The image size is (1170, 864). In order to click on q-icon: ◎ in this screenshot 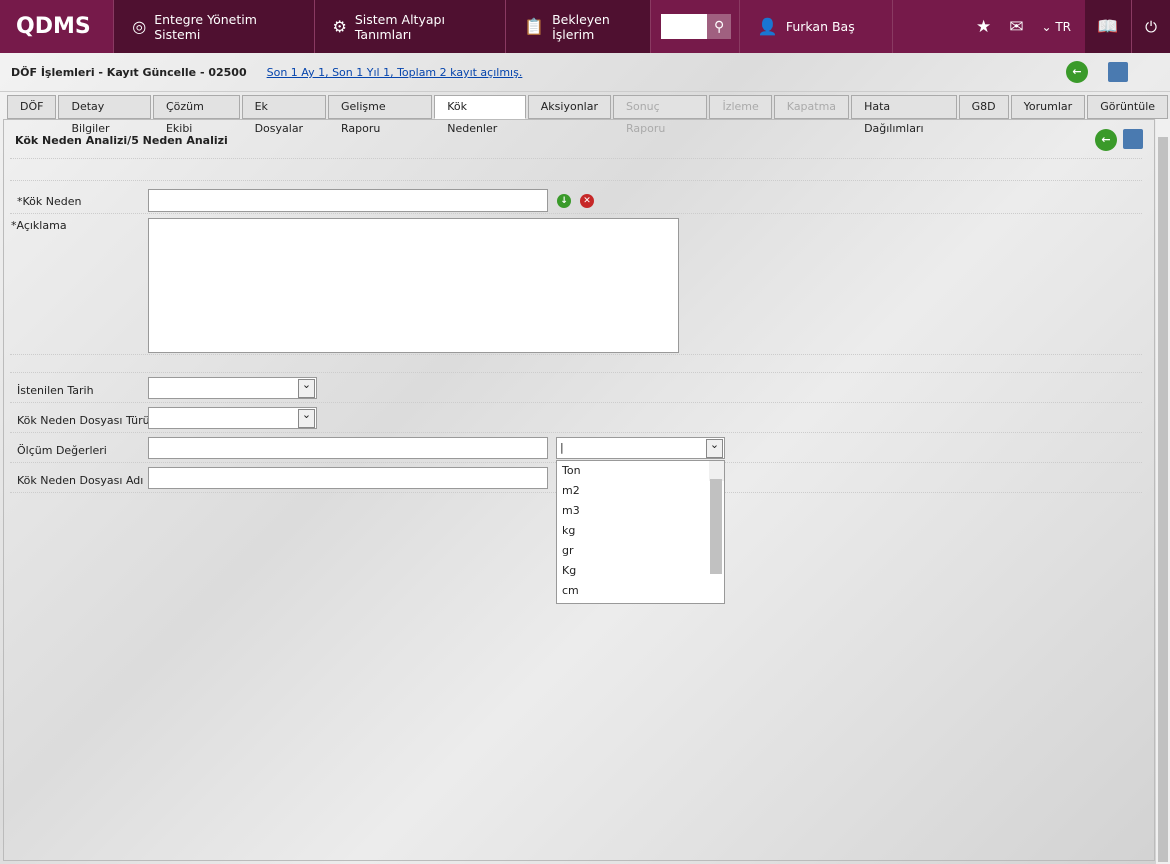, I will do `click(139, 26)`.